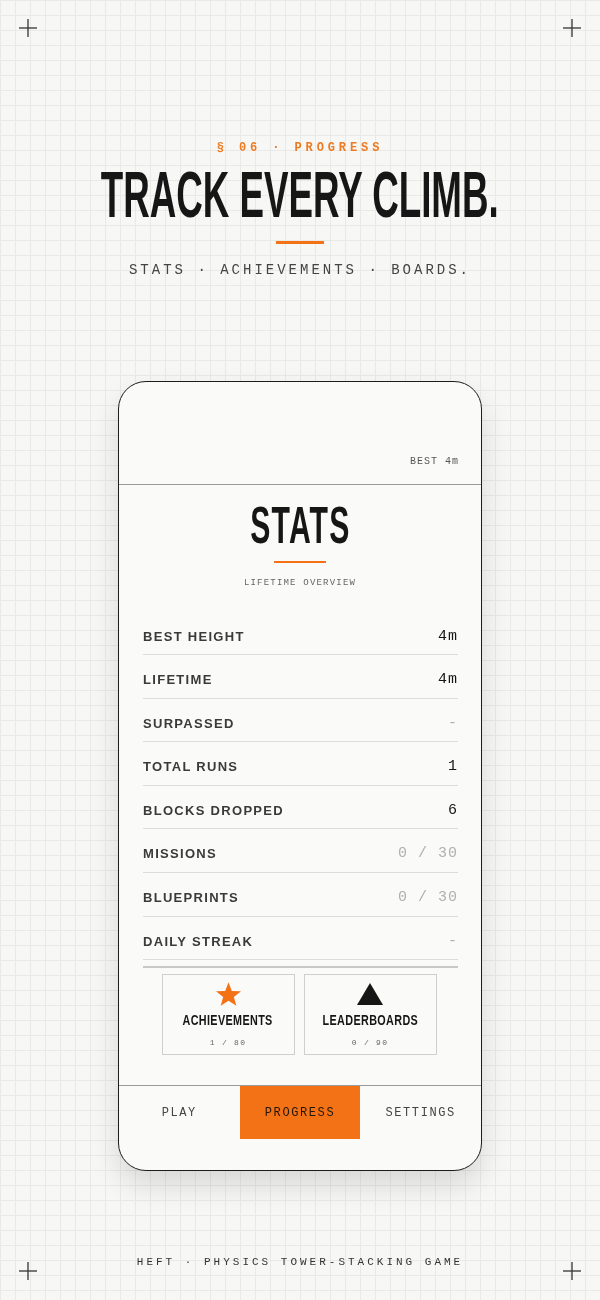  Describe the element at coordinates (453, 767) in the screenshot. I see `stat-value: 1` at that location.